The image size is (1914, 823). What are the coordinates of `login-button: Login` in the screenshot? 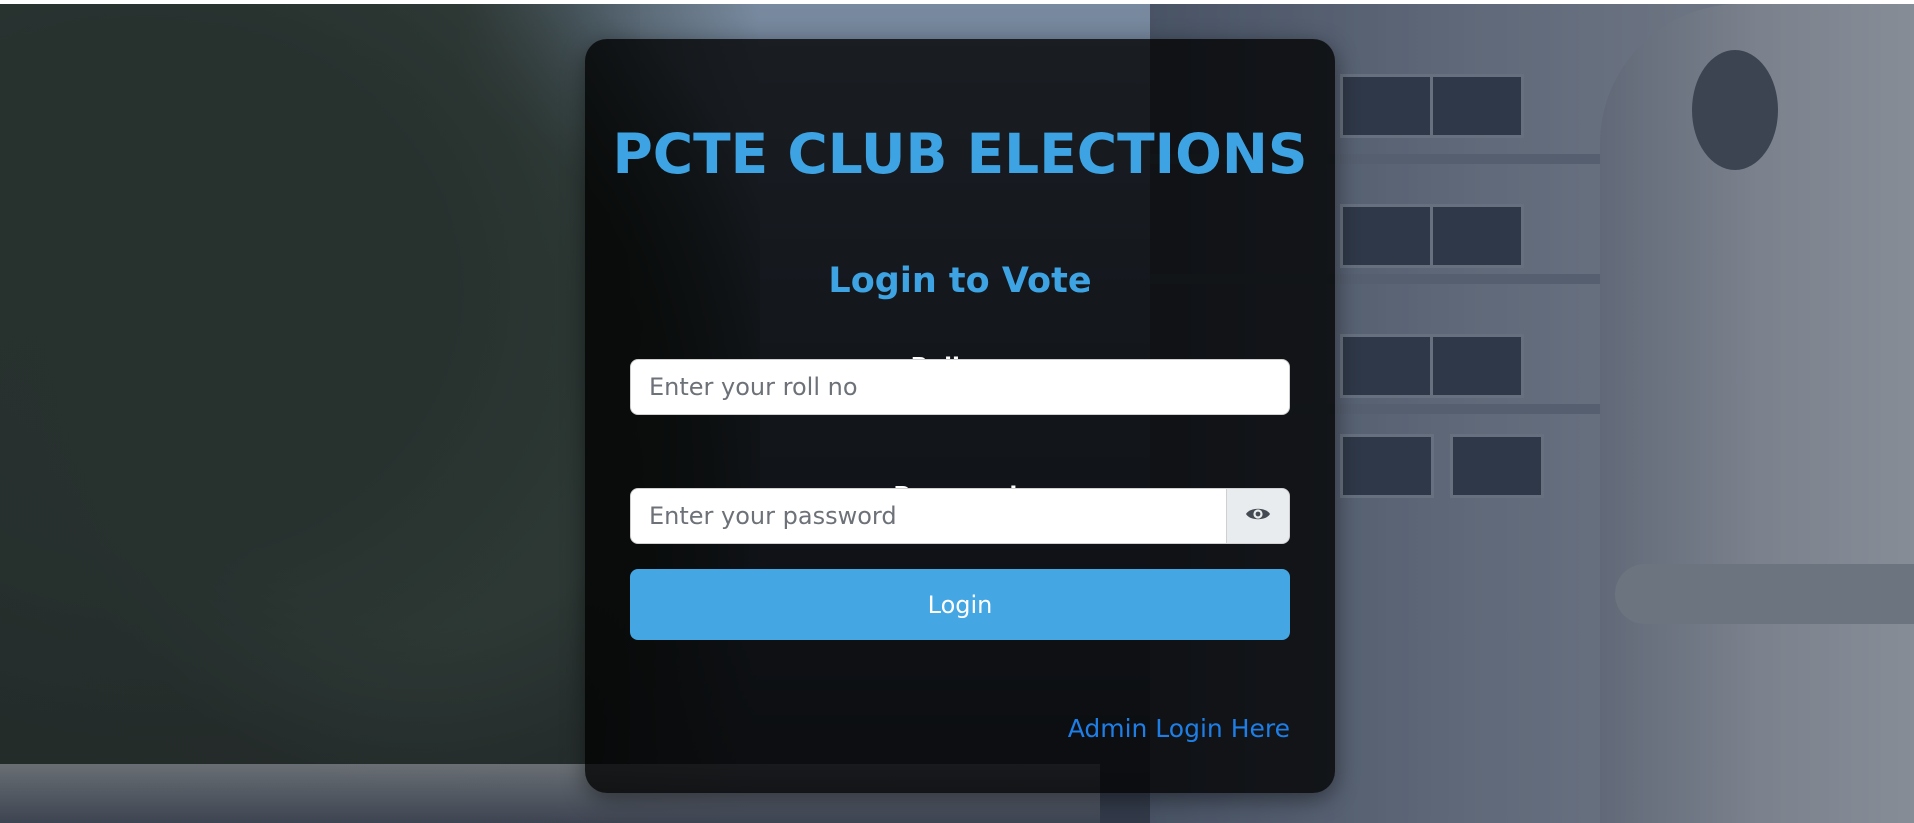 It's located at (960, 604).